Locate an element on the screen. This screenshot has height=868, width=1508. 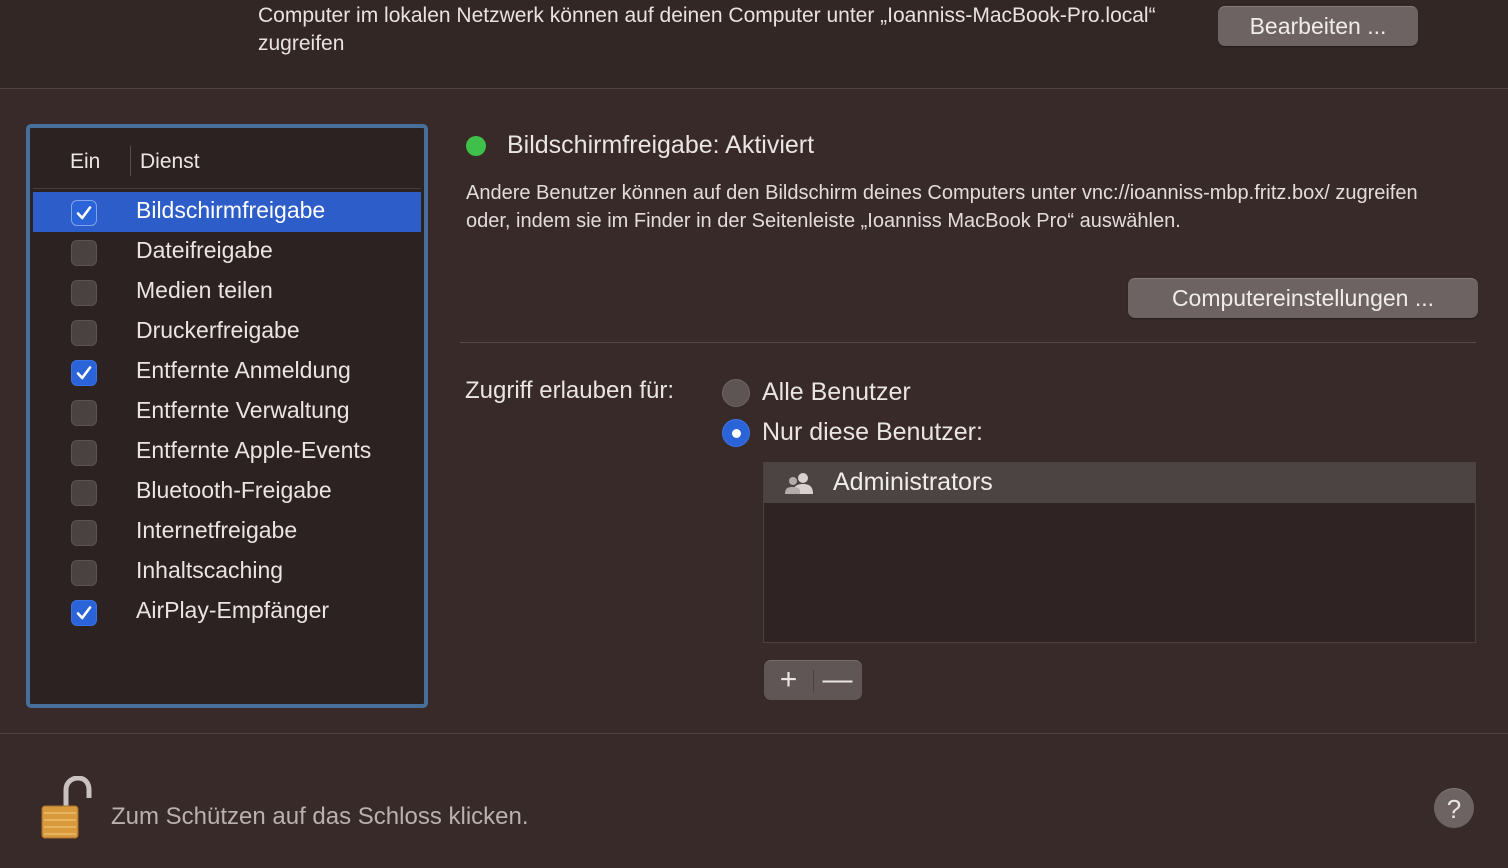
users-list: Administrators is located at coordinates (1119, 552).